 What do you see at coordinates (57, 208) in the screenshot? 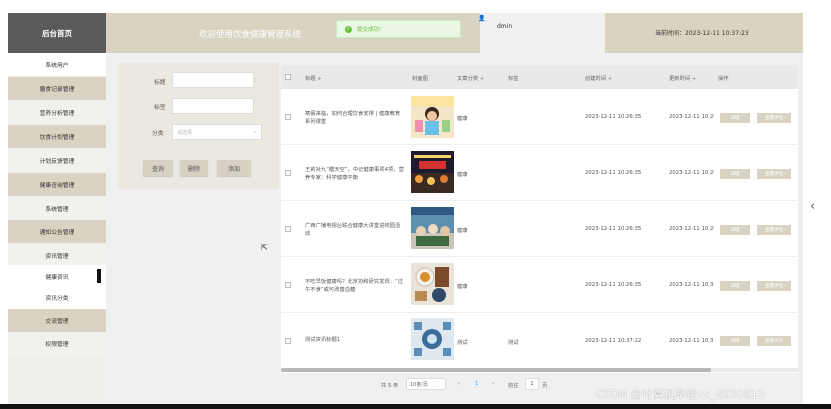
I see `sidebar-item-system: 系统管理` at bounding box center [57, 208].